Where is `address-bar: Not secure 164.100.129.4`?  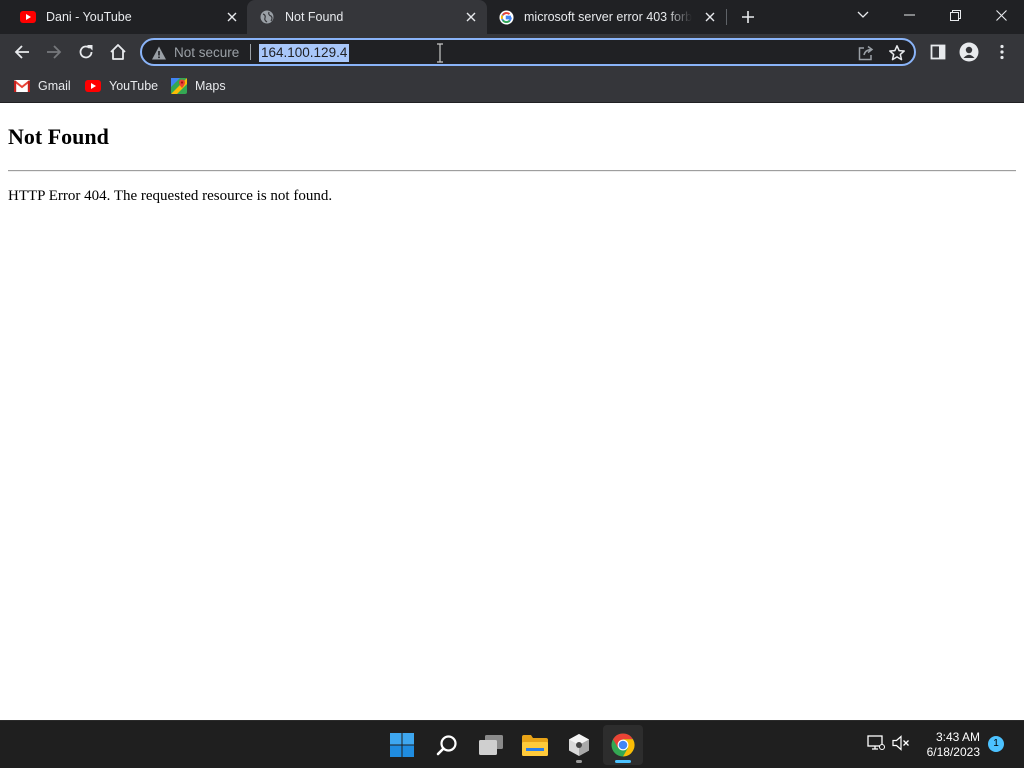
address-bar: Not secure 164.100.129.4 is located at coordinates (528, 52).